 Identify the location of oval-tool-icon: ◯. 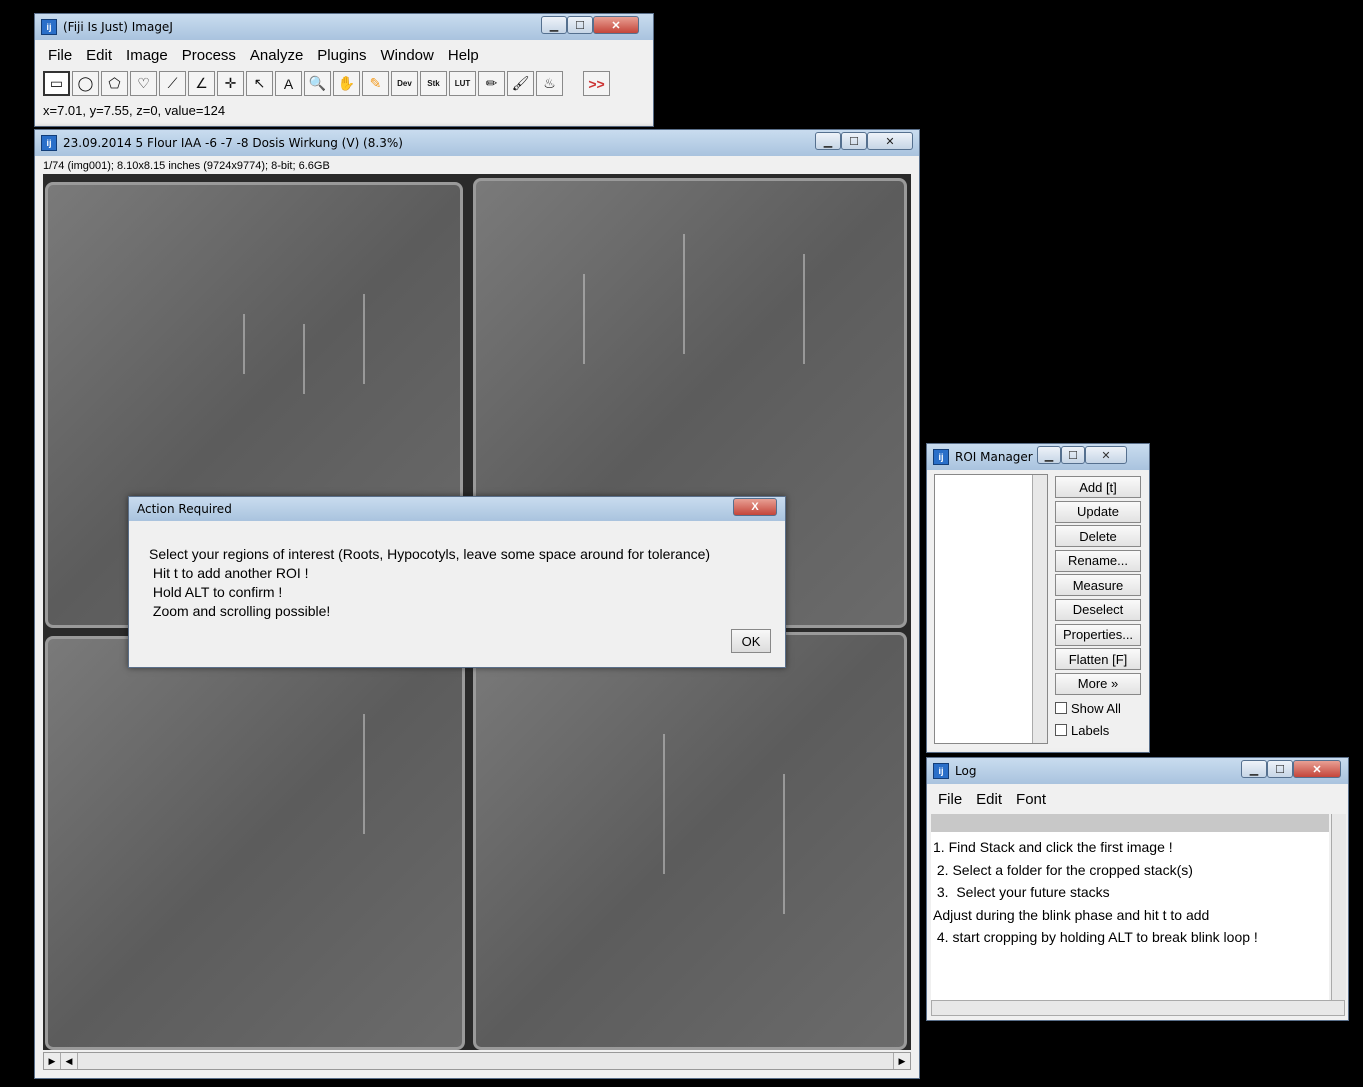
(85, 83).